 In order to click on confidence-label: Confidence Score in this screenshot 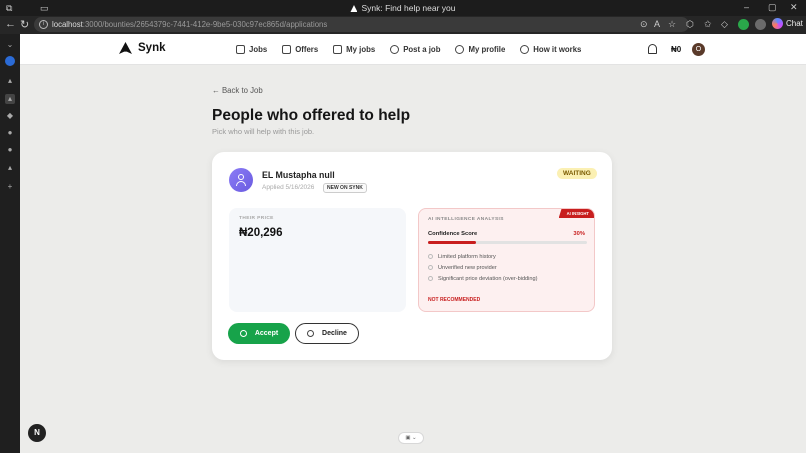, I will do `click(453, 234)`.